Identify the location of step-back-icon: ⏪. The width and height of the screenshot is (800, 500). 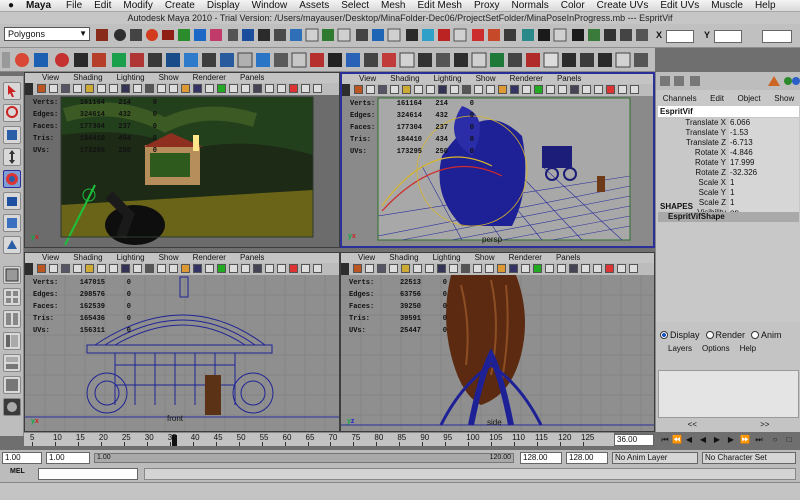
(677, 439).